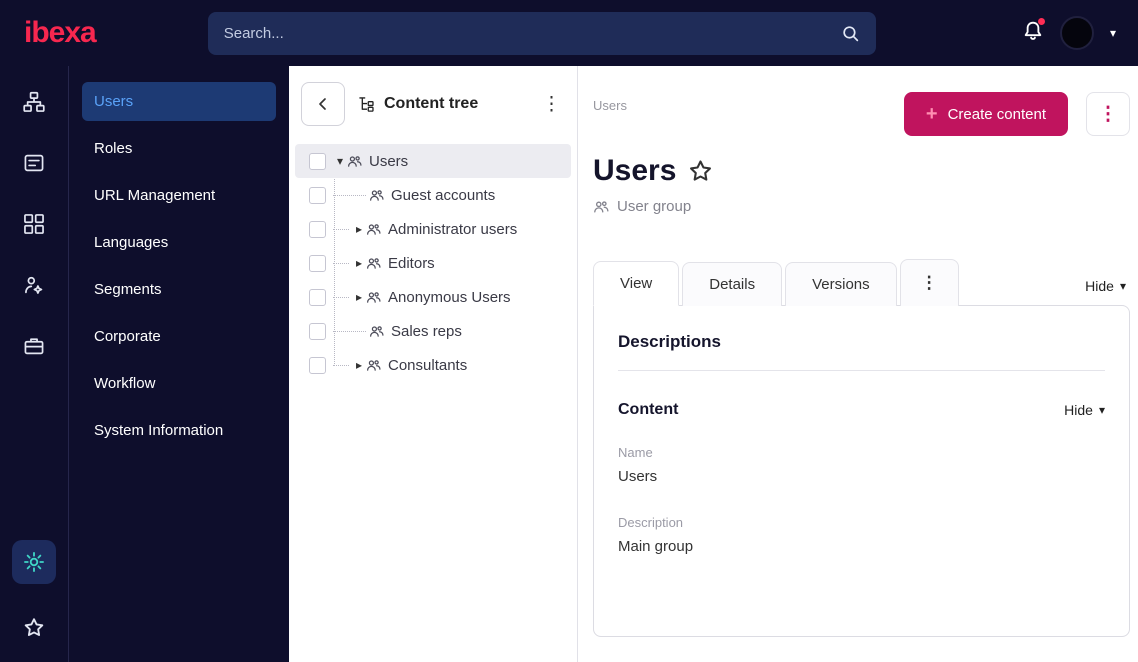 The image size is (1138, 662). Describe the element at coordinates (861, 206) in the screenshot. I see `content-type-subtitle: User group` at that location.